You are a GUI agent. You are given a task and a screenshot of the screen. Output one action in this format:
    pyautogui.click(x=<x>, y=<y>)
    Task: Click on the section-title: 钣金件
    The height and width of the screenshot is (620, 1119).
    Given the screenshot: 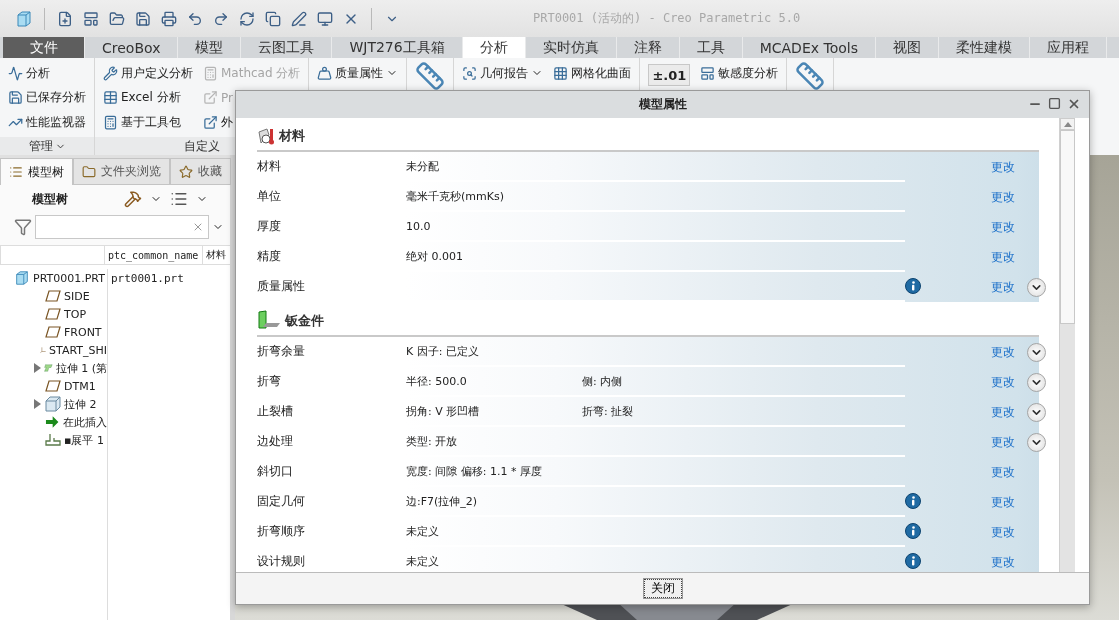 What is the action you would take?
    pyautogui.click(x=304, y=321)
    